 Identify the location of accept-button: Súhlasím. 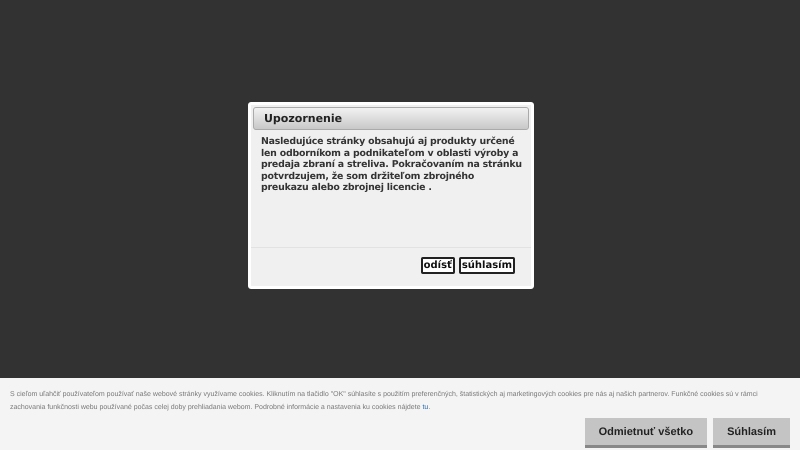
(751, 433).